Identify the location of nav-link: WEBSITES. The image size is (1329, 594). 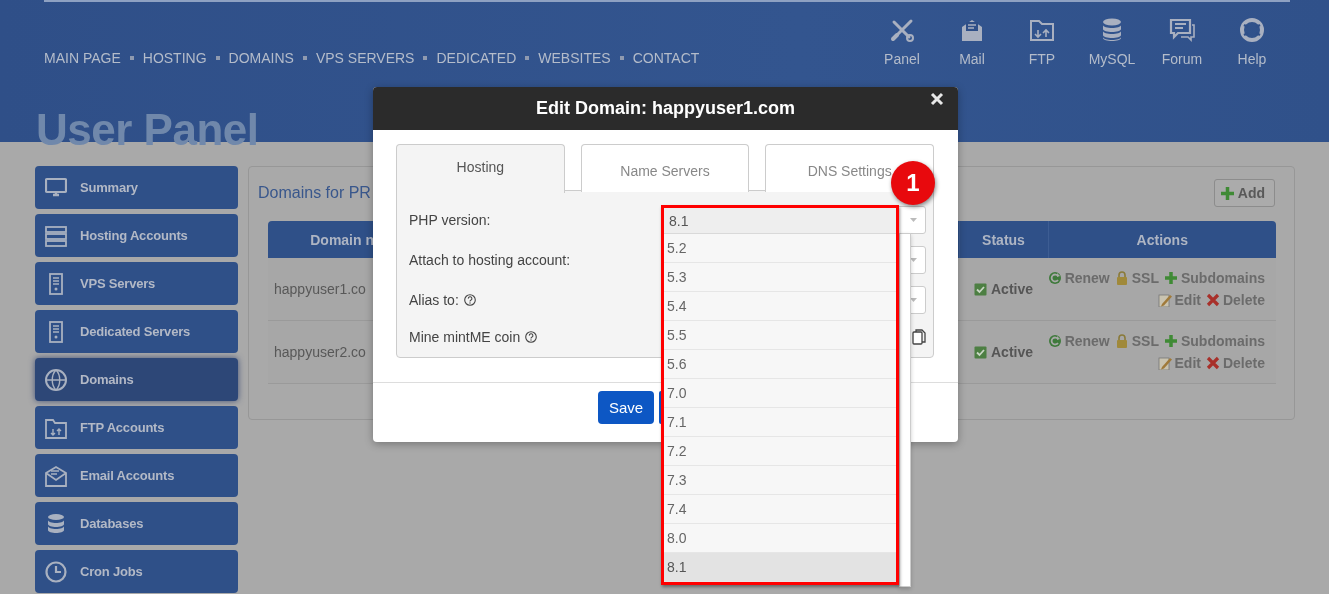
(574, 58).